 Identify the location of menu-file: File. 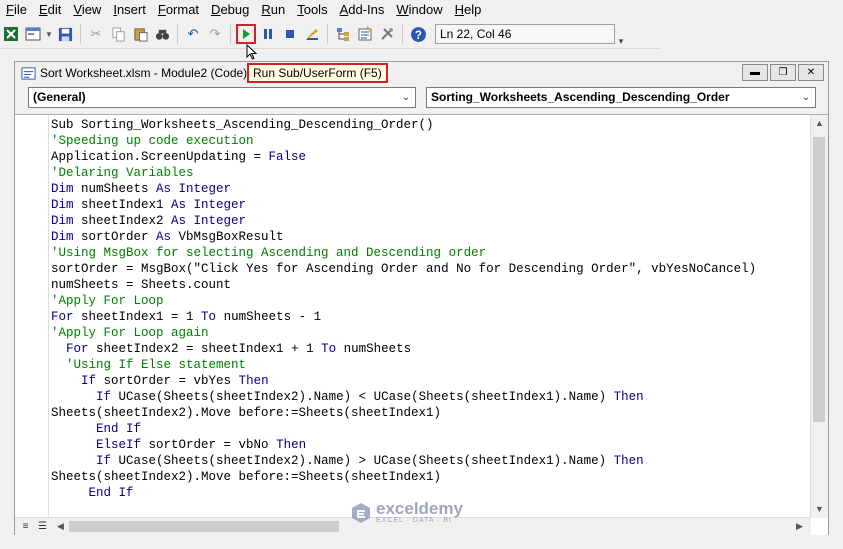
(16, 9).